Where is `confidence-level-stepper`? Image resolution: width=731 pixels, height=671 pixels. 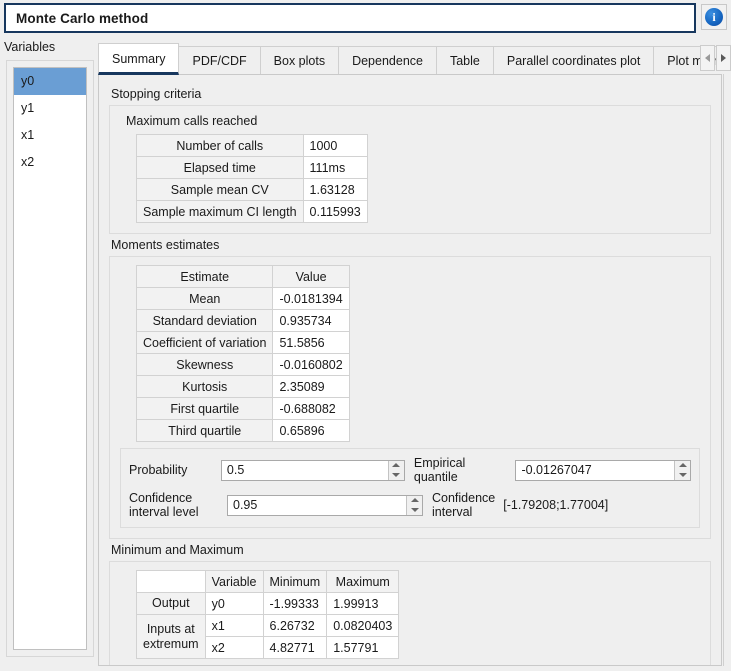 confidence-level-stepper is located at coordinates (325, 505).